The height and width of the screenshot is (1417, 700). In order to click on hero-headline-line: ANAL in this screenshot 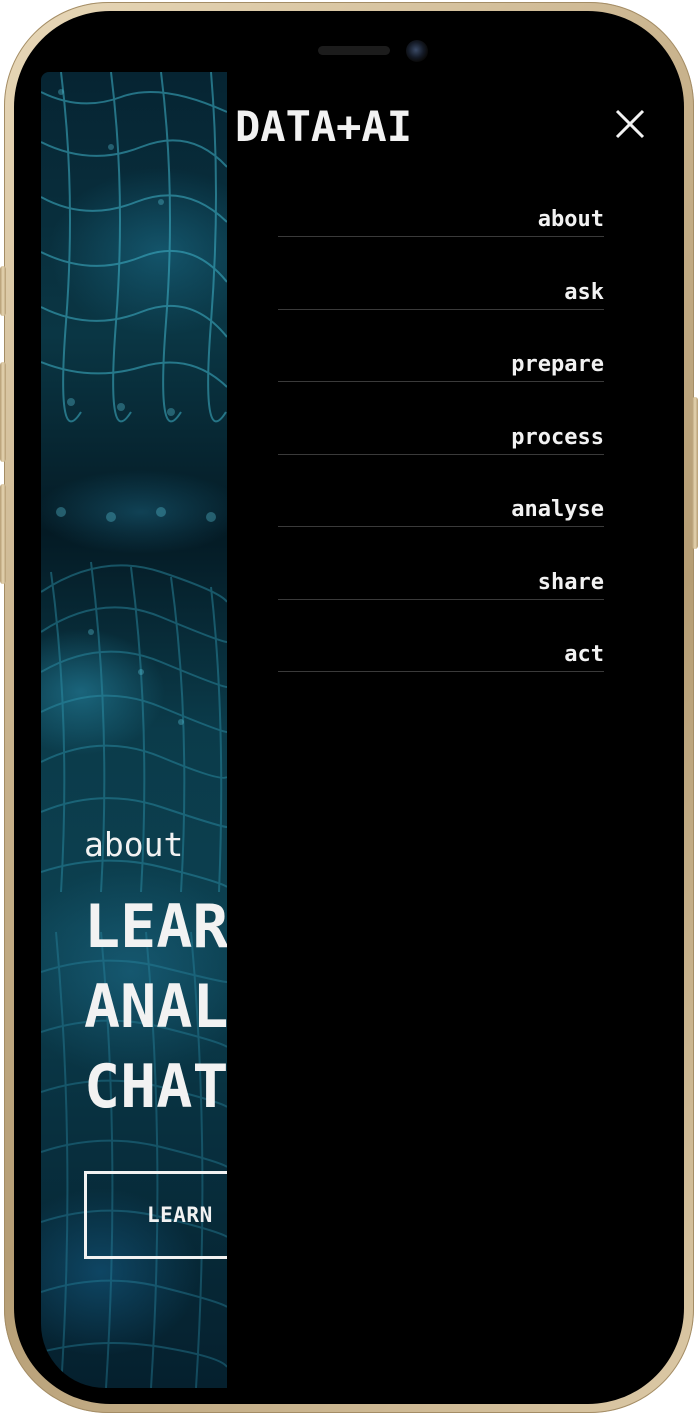, I will do `click(155, 1007)`.